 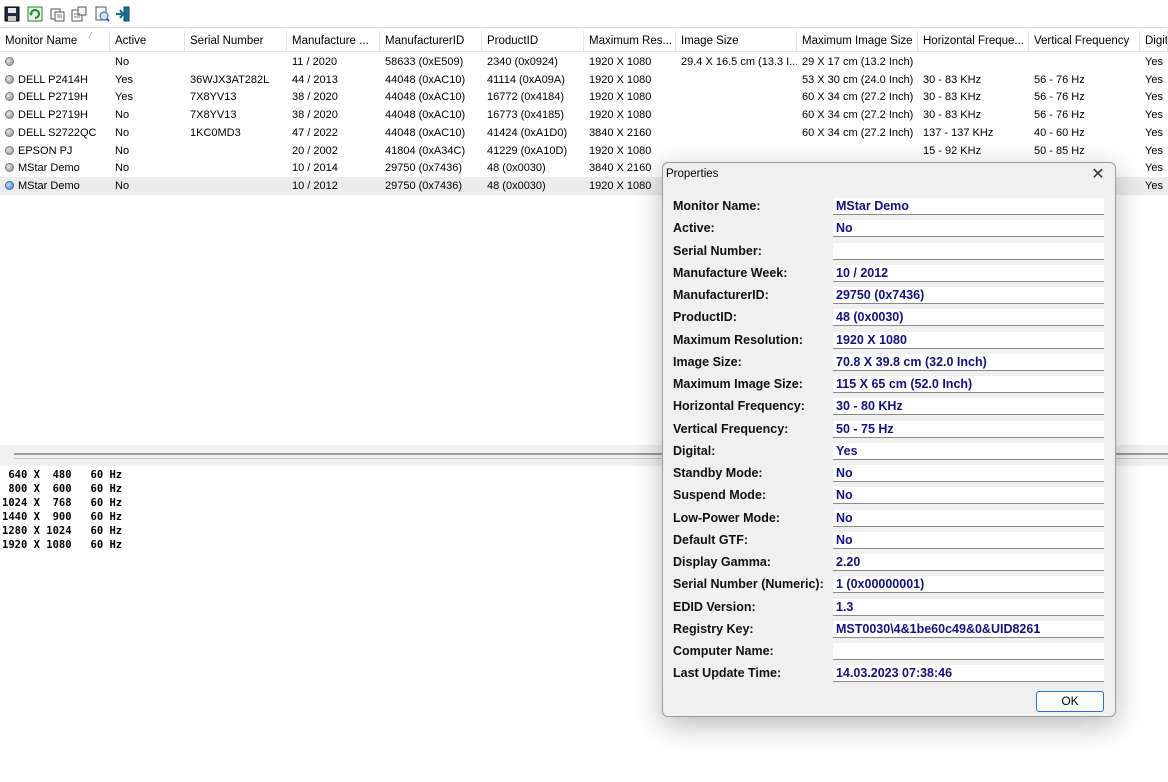 What do you see at coordinates (62, 517) in the screenshot?
I see `display-mode-item: 1440 X 900 60 Hz` at bounding box center [62, 517].